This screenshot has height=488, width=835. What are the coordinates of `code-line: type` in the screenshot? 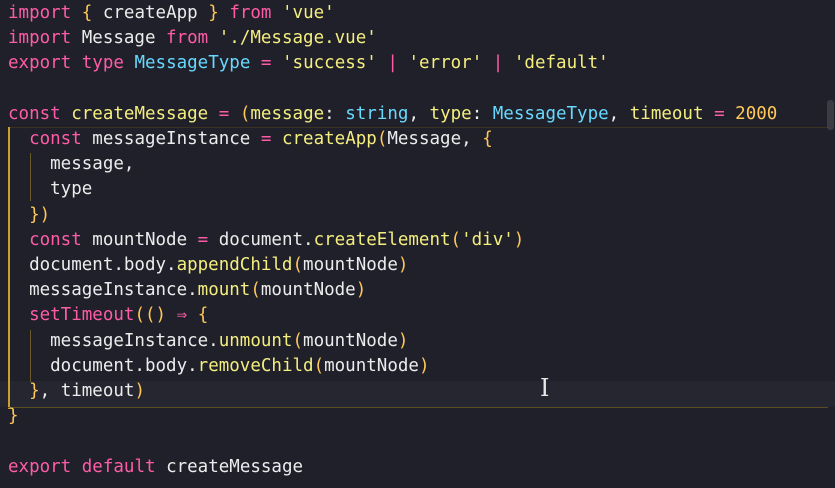 It's located at (50, 189).